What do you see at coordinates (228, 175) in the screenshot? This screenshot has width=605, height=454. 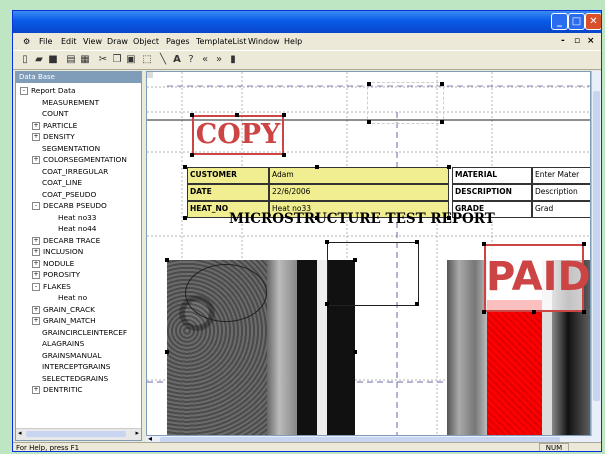 I see `field-label: CUSTOMER` at bounding box center [228, 175].